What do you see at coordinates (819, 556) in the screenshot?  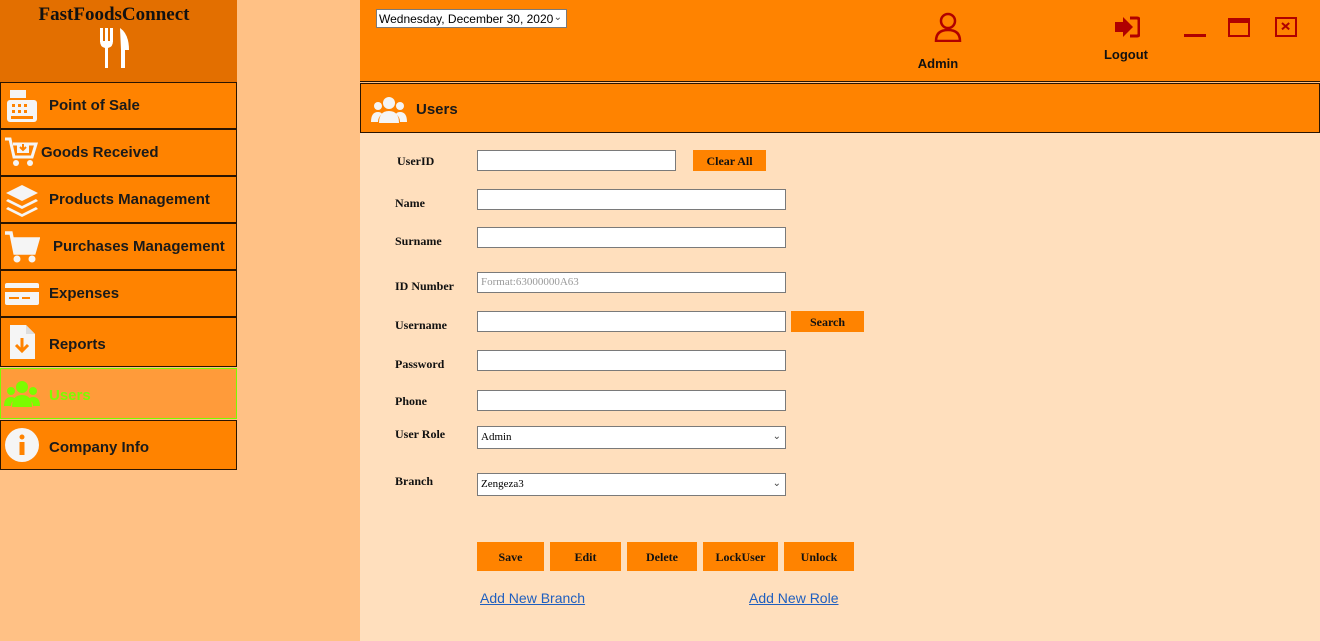 I see `unlock-button: Unlock` at bounding box center [819, 556].